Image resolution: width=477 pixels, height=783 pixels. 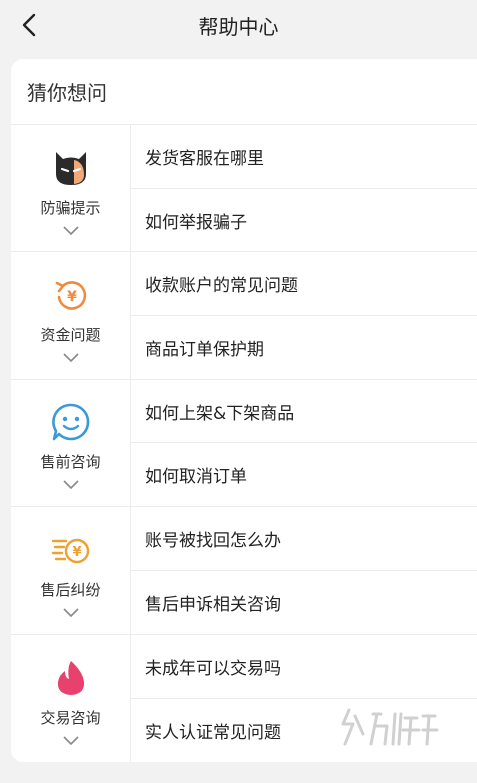 What do you see at coordinates (71, 168) in the screenshot?
I see `devil-face-icon` at bounding box center [71, 168].